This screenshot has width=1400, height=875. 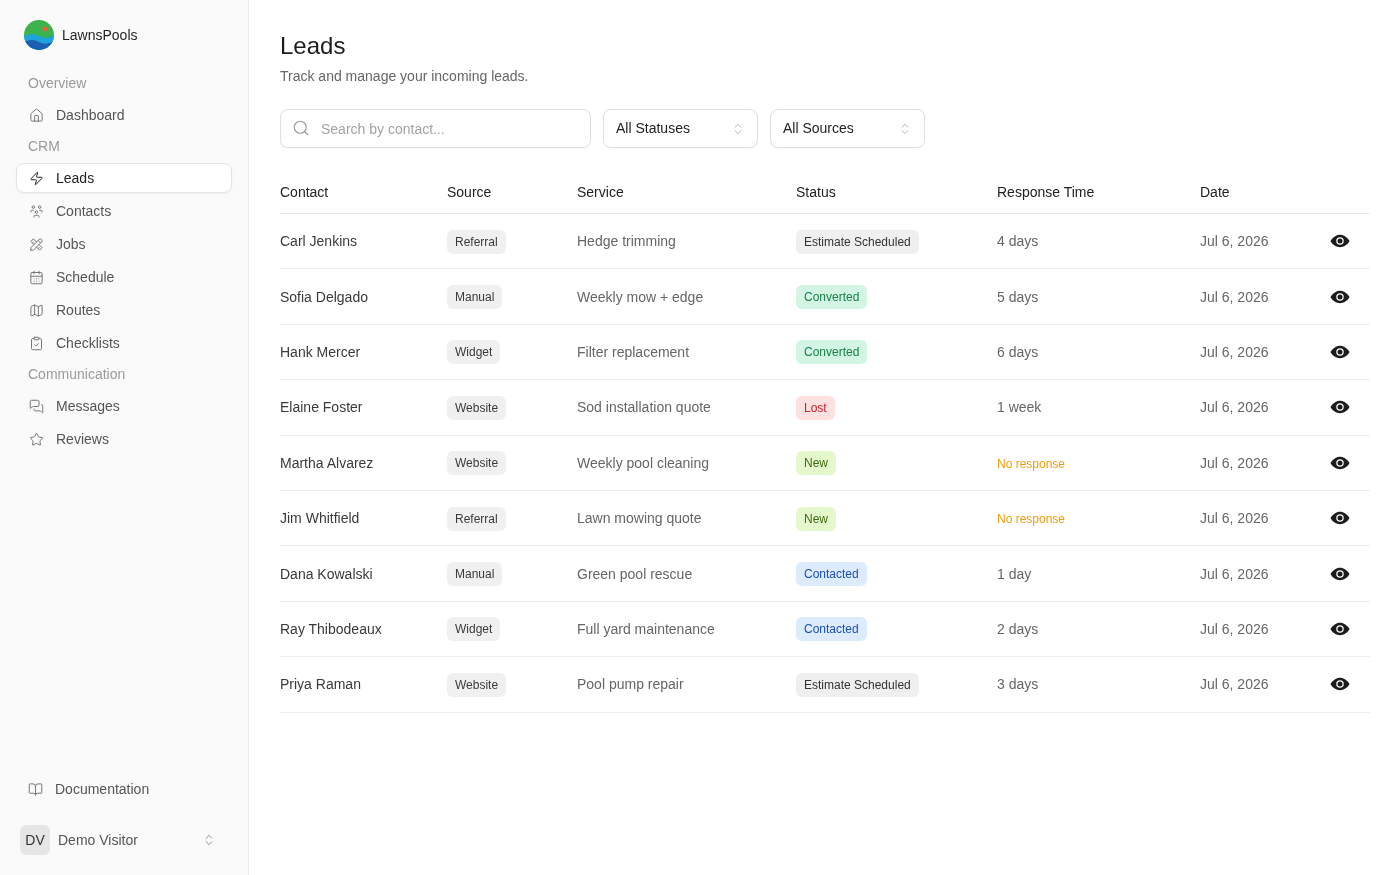 I want to click on nav-item: Checklists, so click(x=124, y=343).